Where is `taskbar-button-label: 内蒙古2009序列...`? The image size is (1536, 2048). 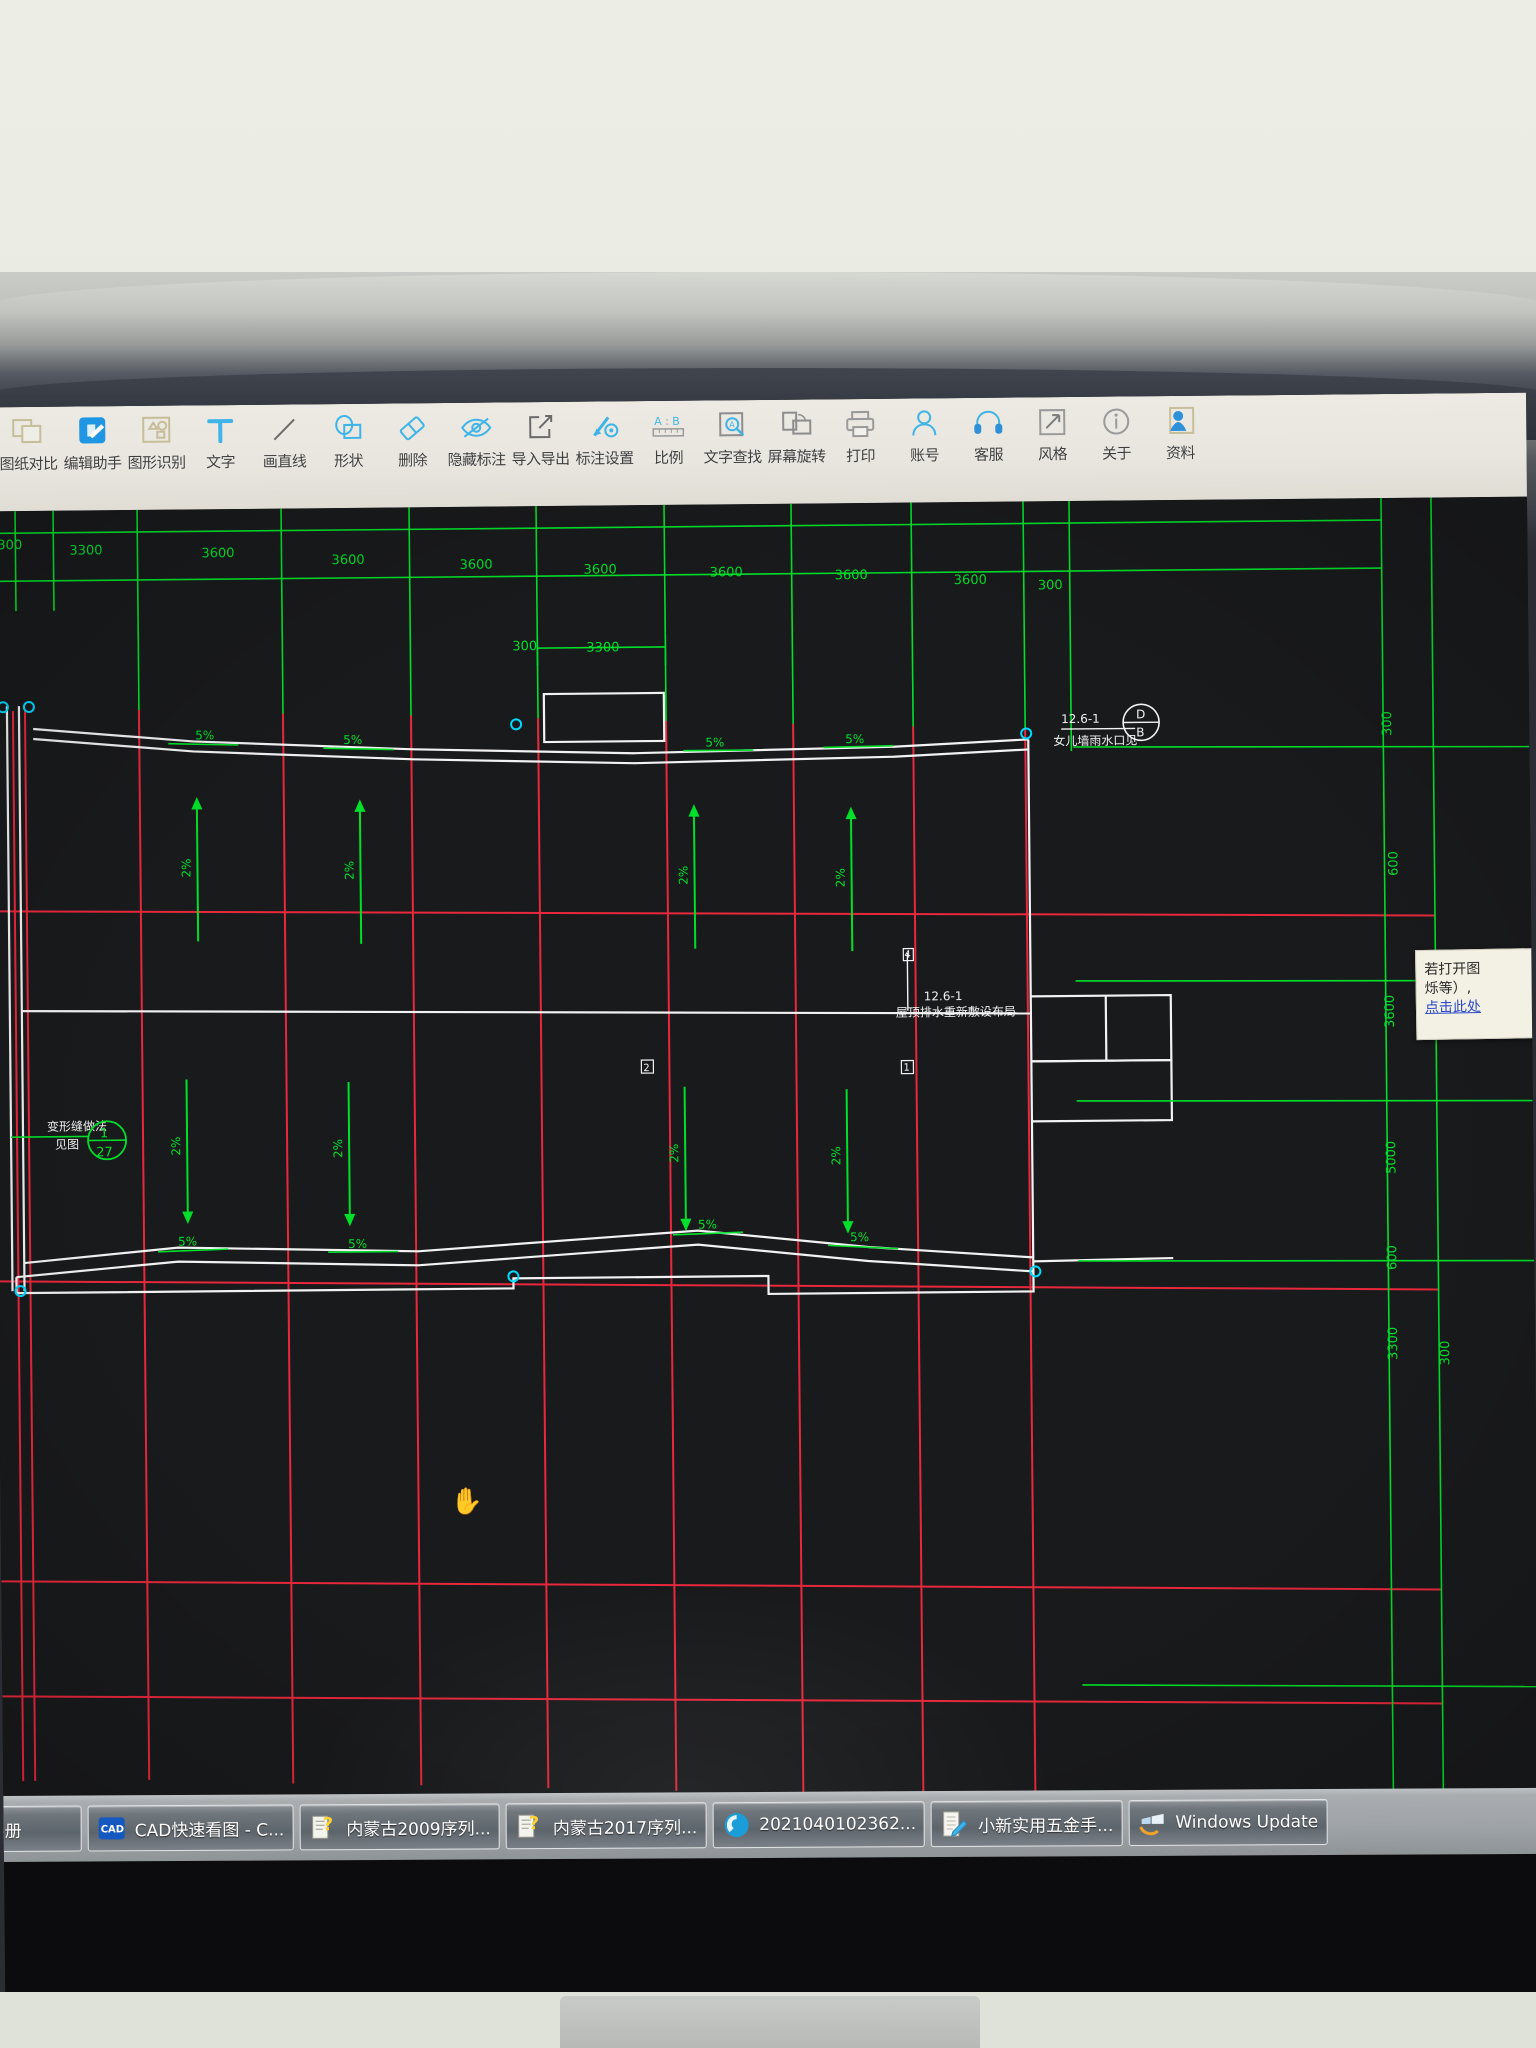
taskbar-button-label: 内蒙古2009序列... is located at coordinates (418, 1829).